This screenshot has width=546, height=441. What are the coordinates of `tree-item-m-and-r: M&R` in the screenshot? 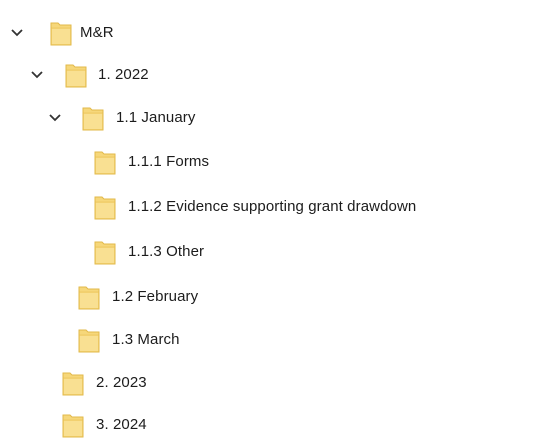 It's located at (100, 33).